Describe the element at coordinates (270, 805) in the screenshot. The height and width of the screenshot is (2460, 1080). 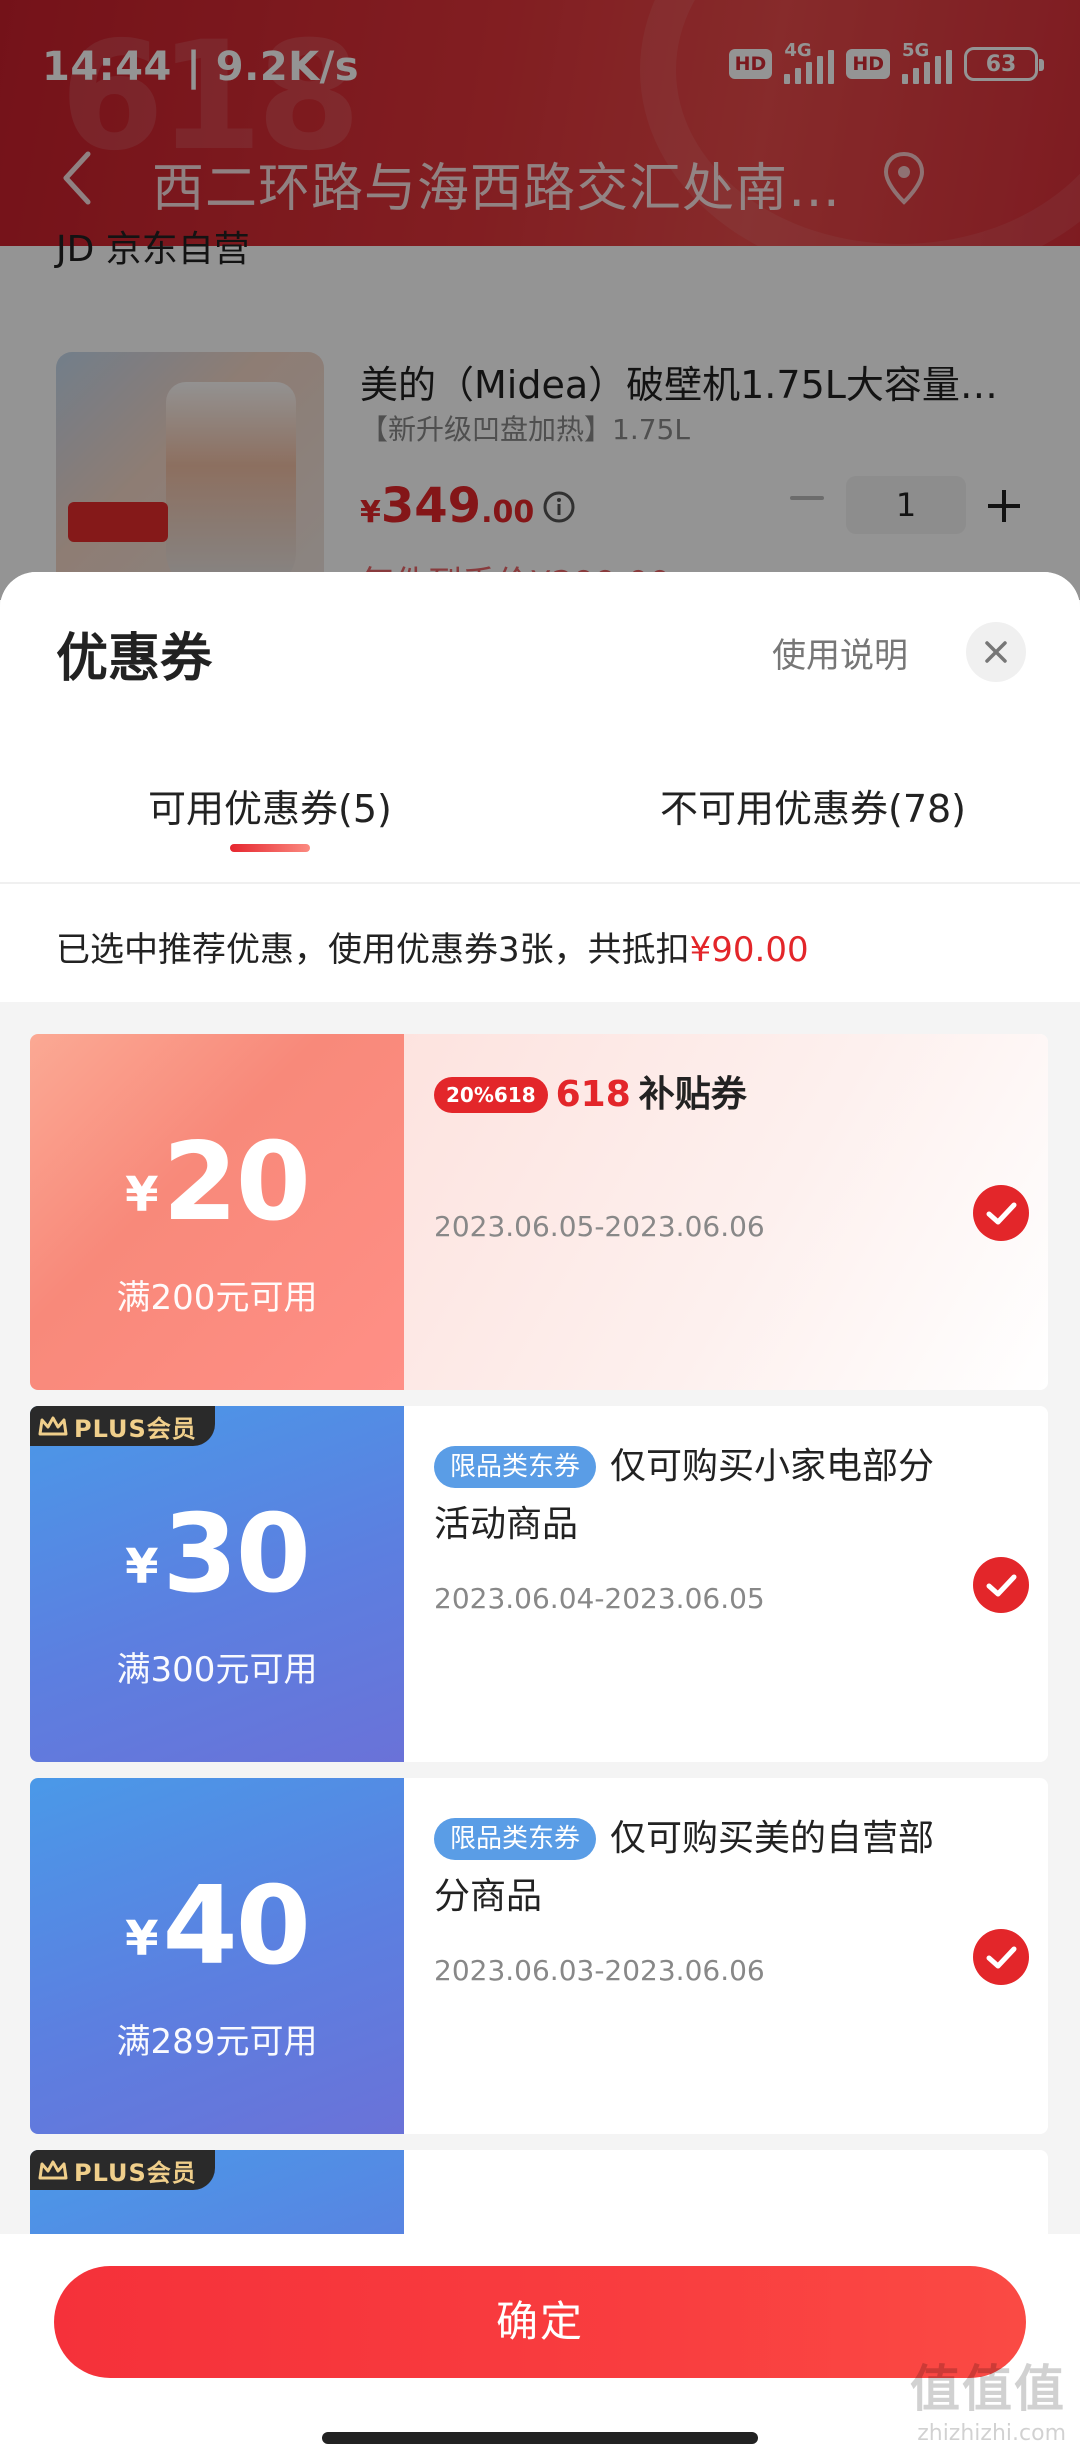
I see `tab-available-coupons: 可用优惠券(5)` at that location.